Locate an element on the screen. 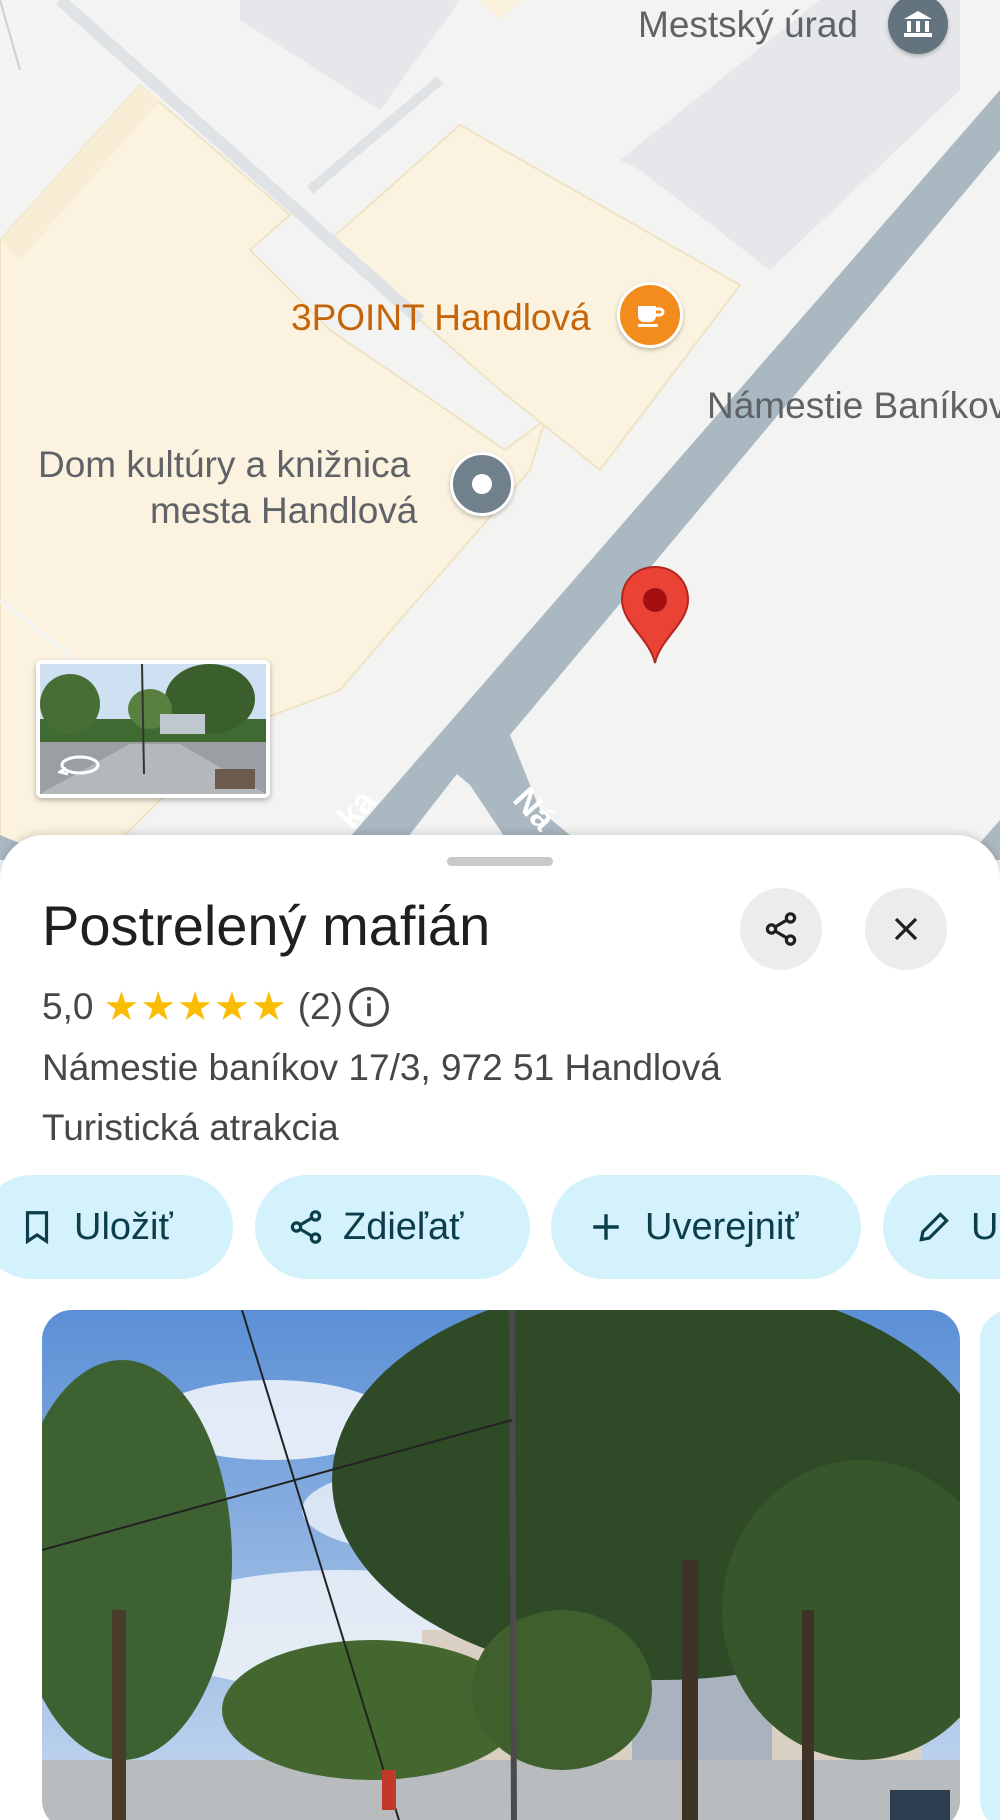  save-chip-button: Uložiť is located at coordinates (116, 1227).